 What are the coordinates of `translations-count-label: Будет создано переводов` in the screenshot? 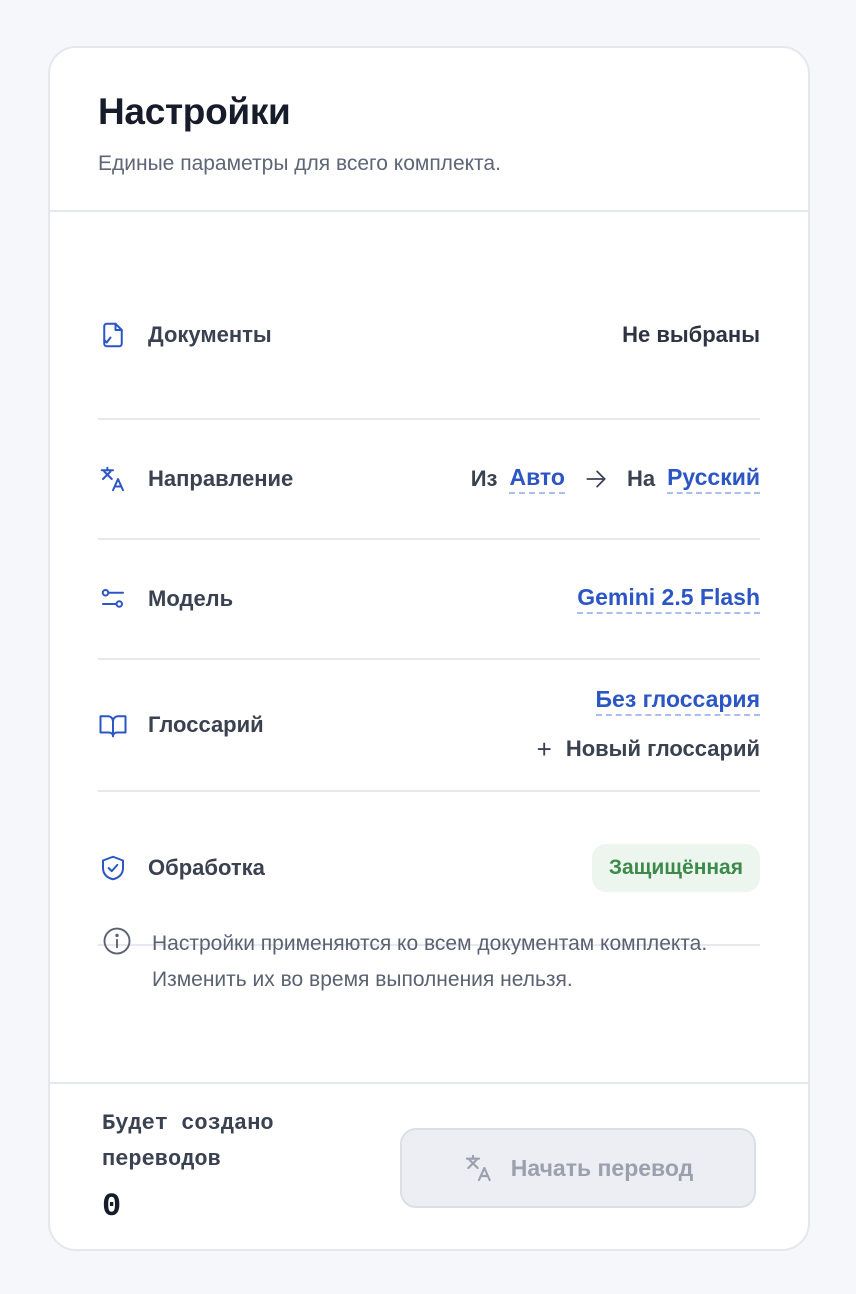 It's located at (188, 1141).